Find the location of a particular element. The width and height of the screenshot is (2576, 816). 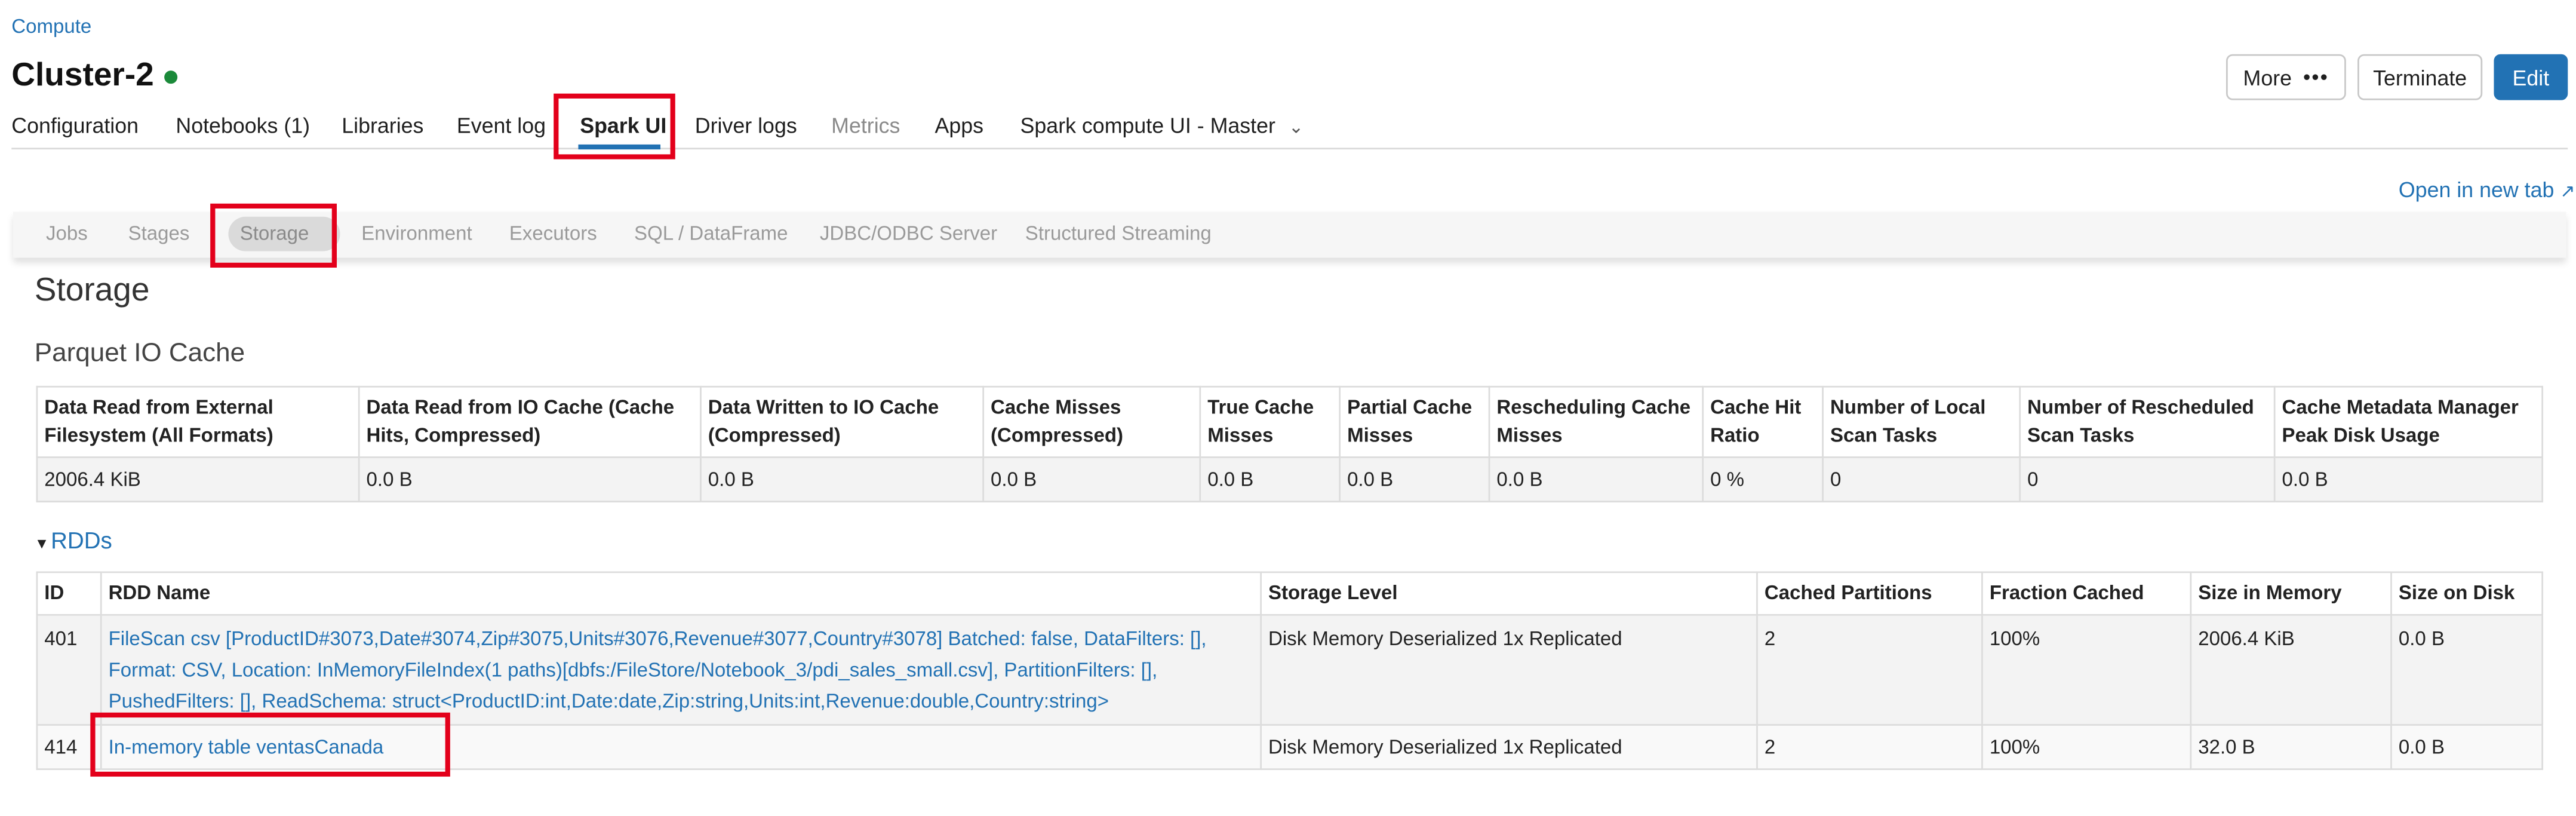

open-new-tab-label: Open in new tab is located at coordinates (2476, 190).